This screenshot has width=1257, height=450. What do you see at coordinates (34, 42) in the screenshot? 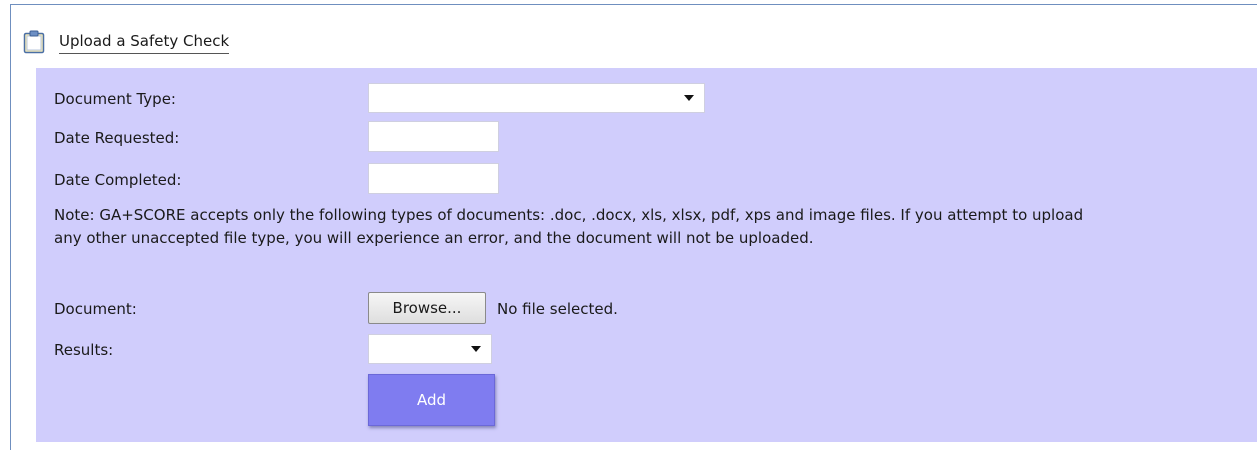
I see `clipboard-icon` at bounding box center [34, 42].